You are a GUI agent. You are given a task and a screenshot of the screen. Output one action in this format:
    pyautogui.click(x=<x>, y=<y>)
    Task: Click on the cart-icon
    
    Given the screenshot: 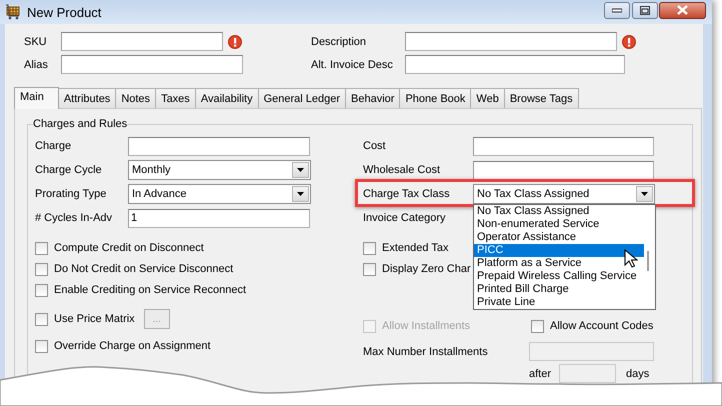 What is the action you would take?
    pyautogui.click(x=13, y=12)
    